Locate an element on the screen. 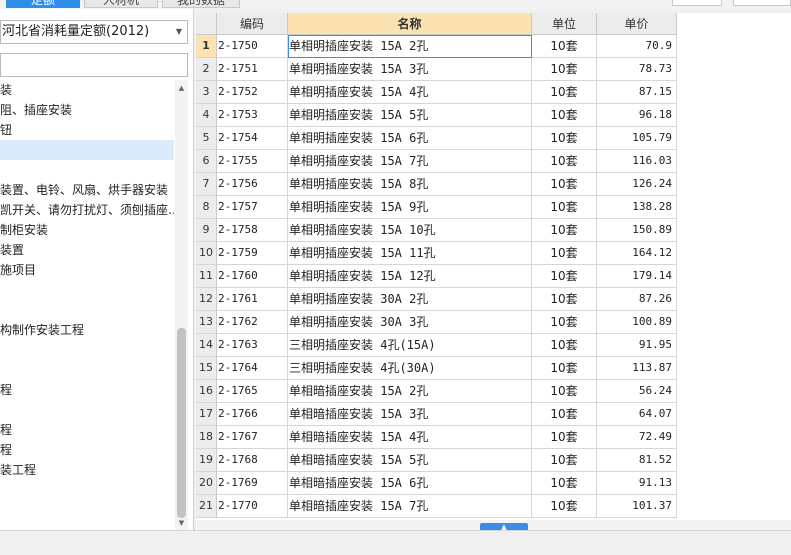 Image resolution: width=791 pixels, height=555 pixels. table-row: 4 2-1753 单相明插座安装 15A 5孔 10套 96.18 is located at coordinates (436, 115).